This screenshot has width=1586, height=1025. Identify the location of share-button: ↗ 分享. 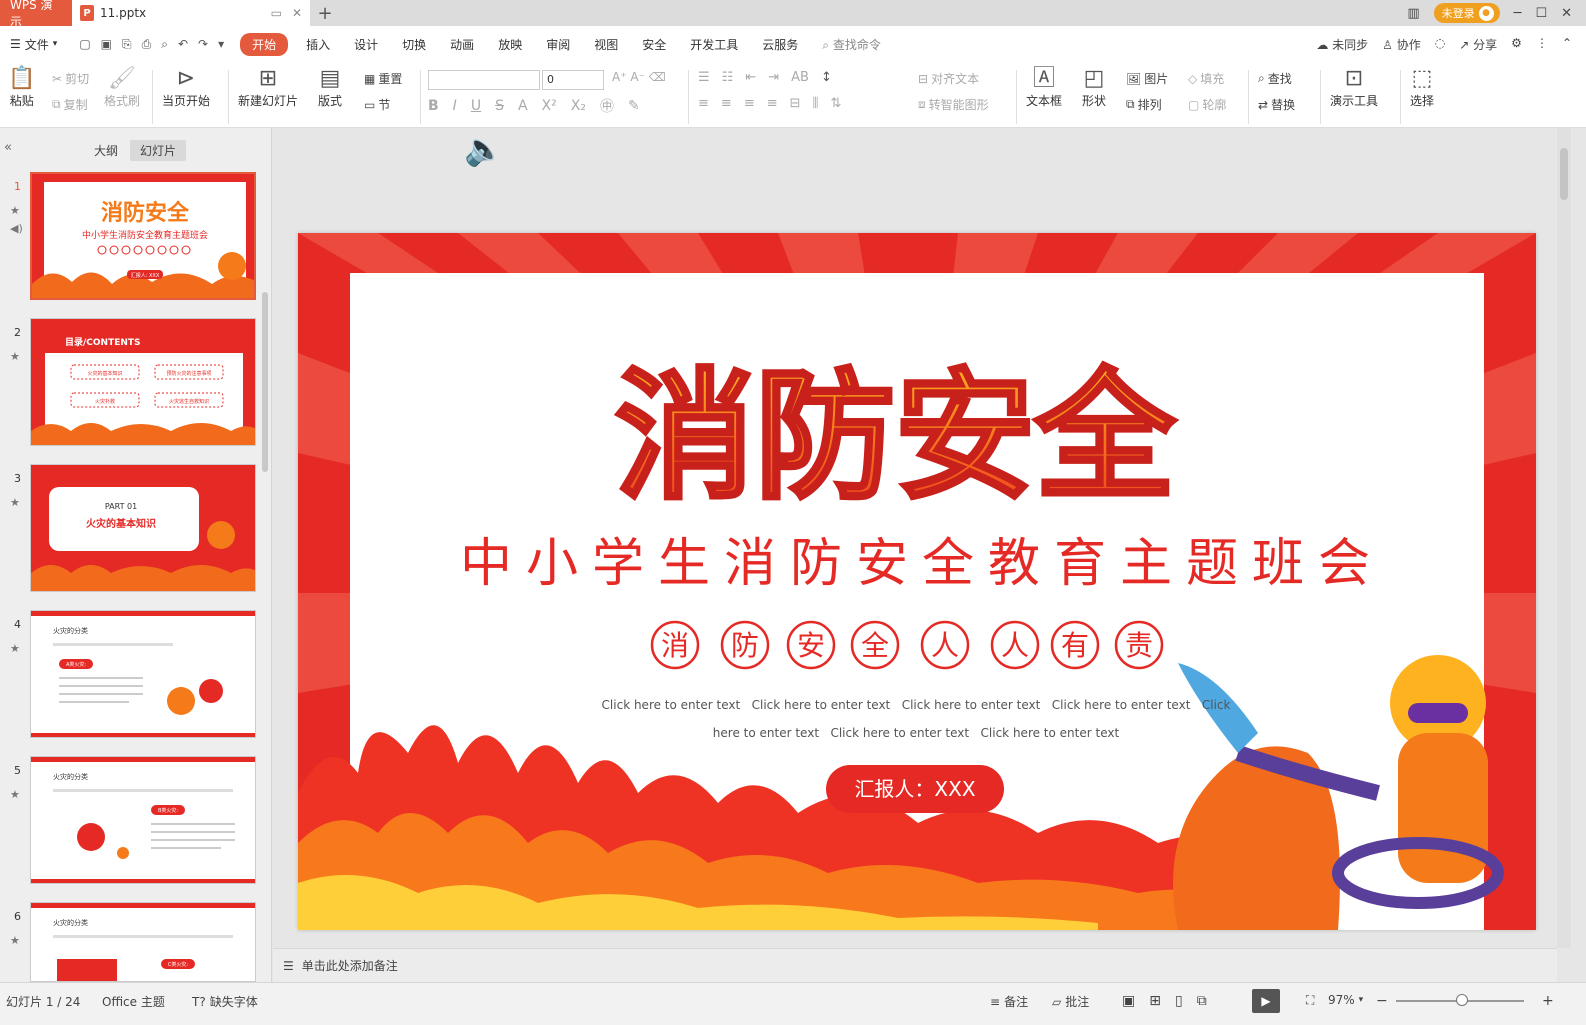
(1478, 44).